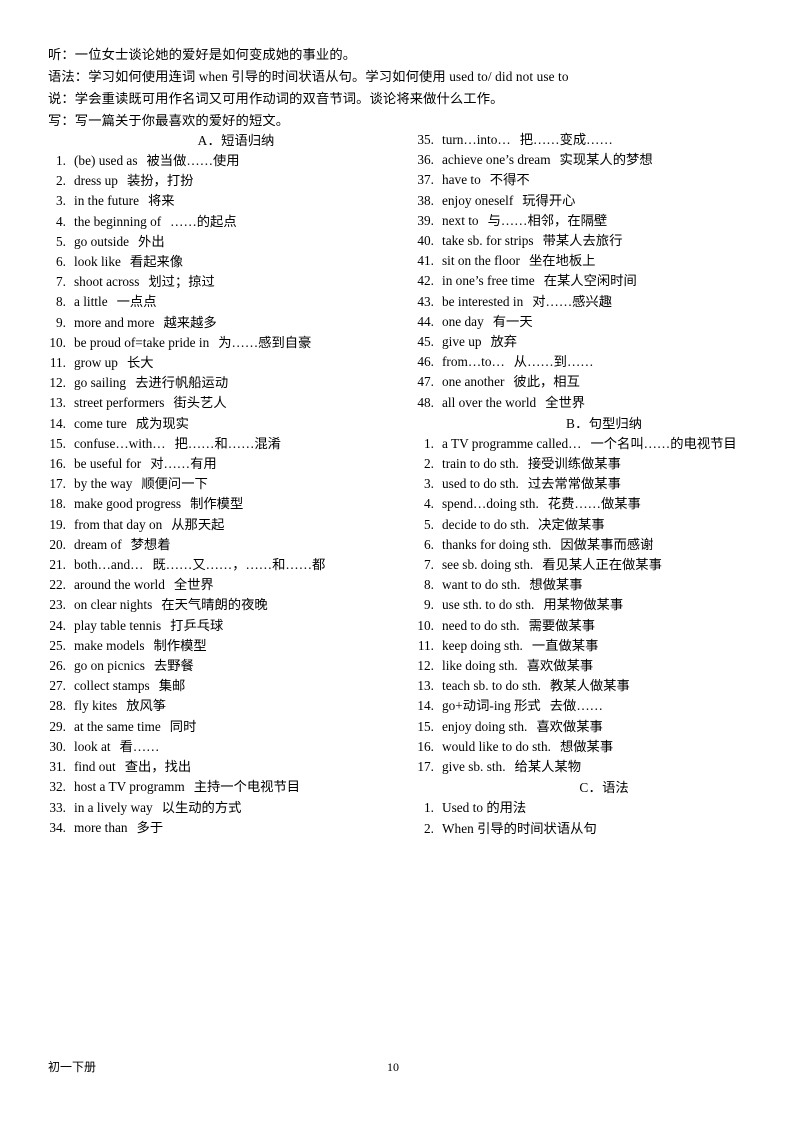 The width and height of the screenshot is (794, 1123). I want to click on item-english: next to, so click(460, 220).